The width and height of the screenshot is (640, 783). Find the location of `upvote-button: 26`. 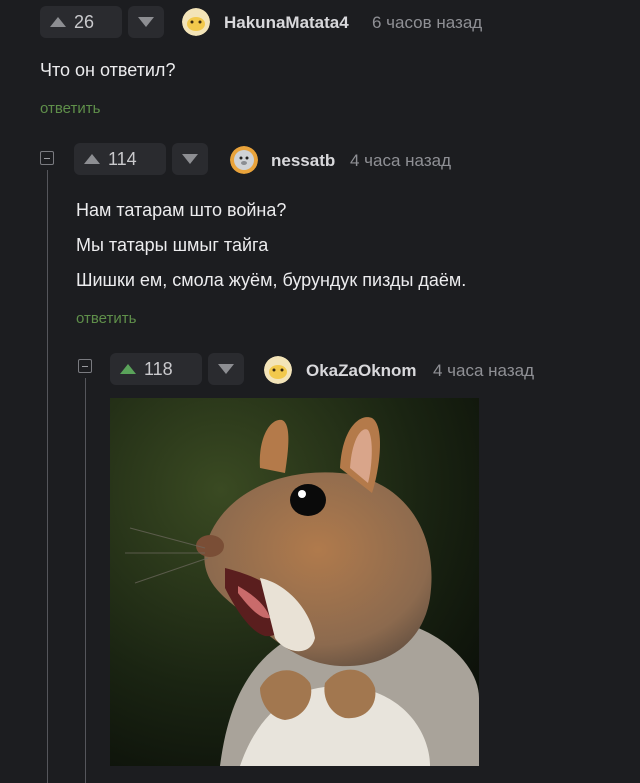

upvote-button: 26 is located at coordinates (81, 22).